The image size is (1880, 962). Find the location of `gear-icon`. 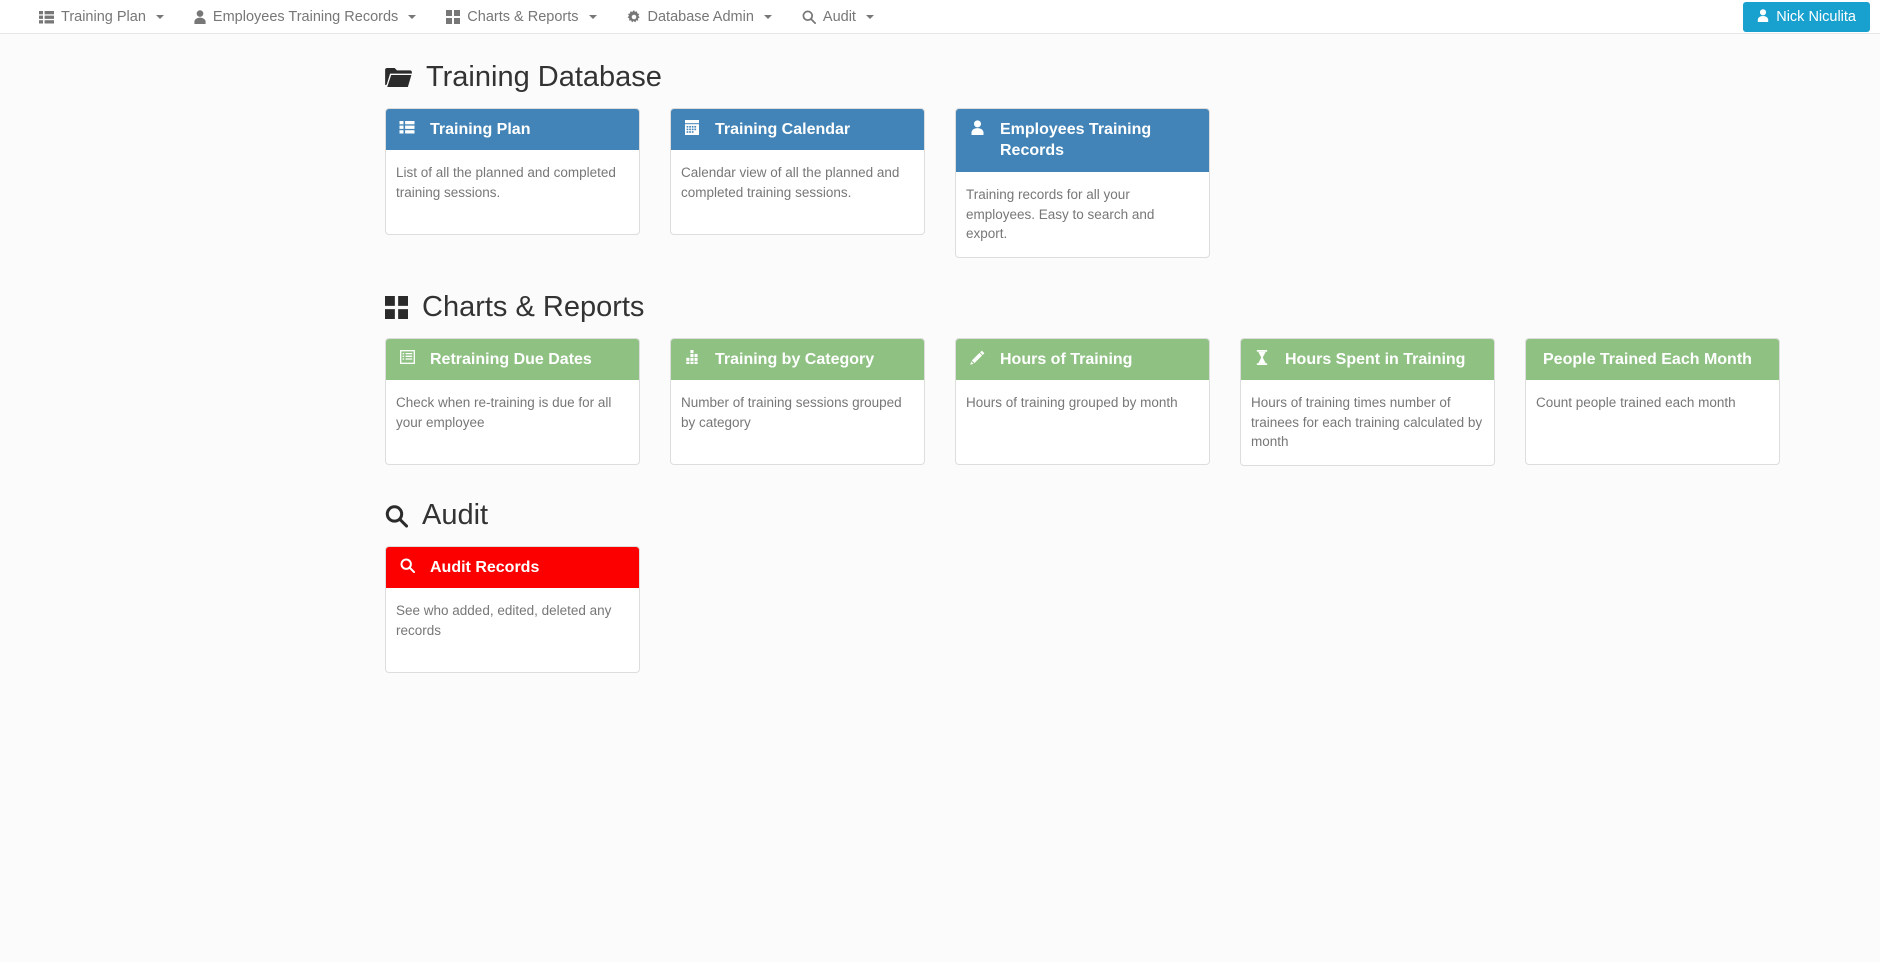

gear-icon is located at coordinates (634, 16).